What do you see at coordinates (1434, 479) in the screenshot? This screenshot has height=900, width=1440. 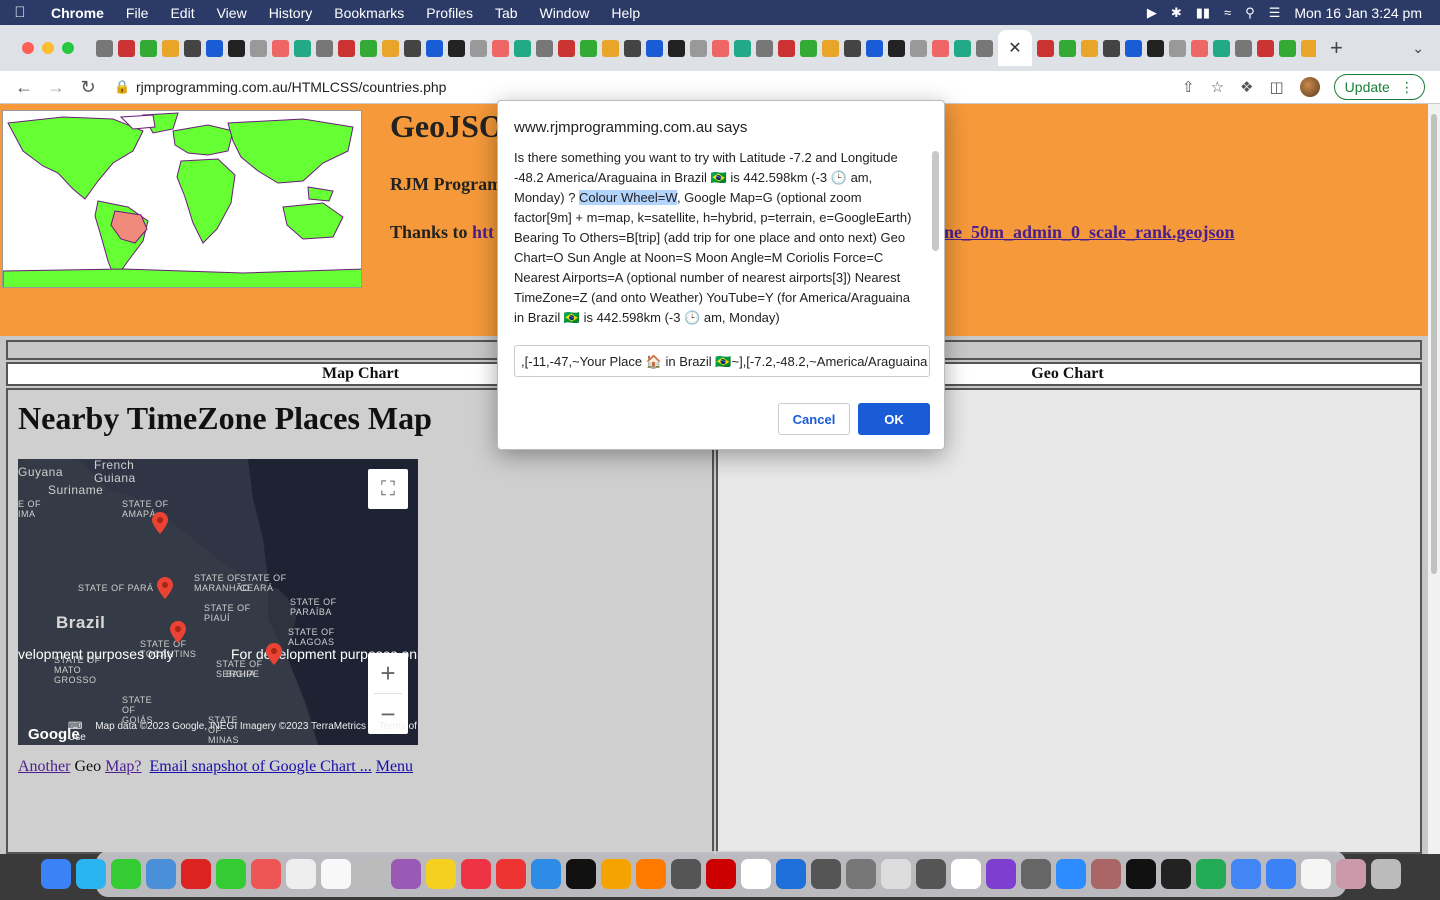 I see `page-scrollbar` at bounding box center [1434, 479].